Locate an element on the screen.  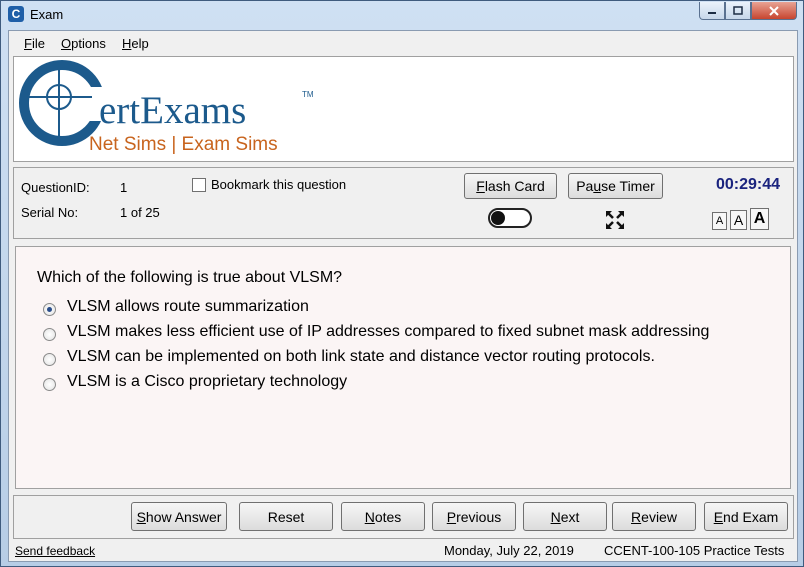
end-exam-accel: E is located at coordinates (718, 517).